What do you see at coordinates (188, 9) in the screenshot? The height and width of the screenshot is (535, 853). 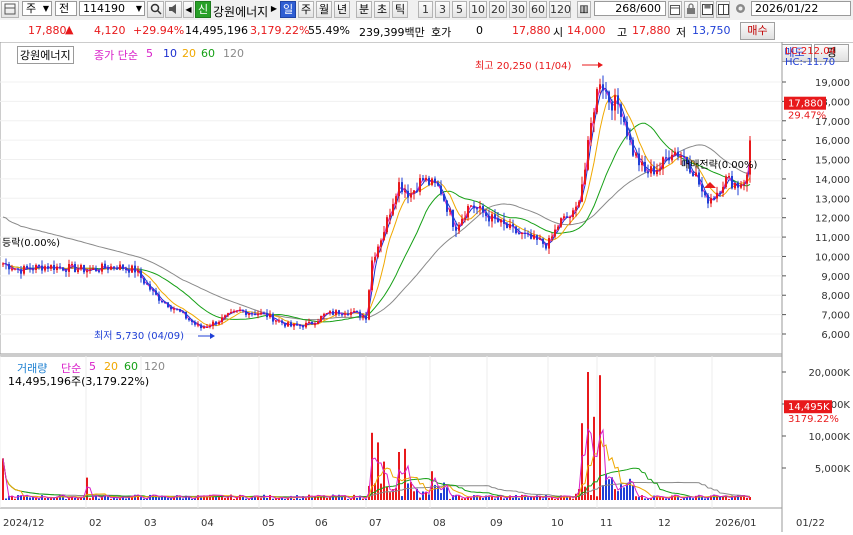 I see `left-arrow-icon: ◀` at bounding box center [188, 9].